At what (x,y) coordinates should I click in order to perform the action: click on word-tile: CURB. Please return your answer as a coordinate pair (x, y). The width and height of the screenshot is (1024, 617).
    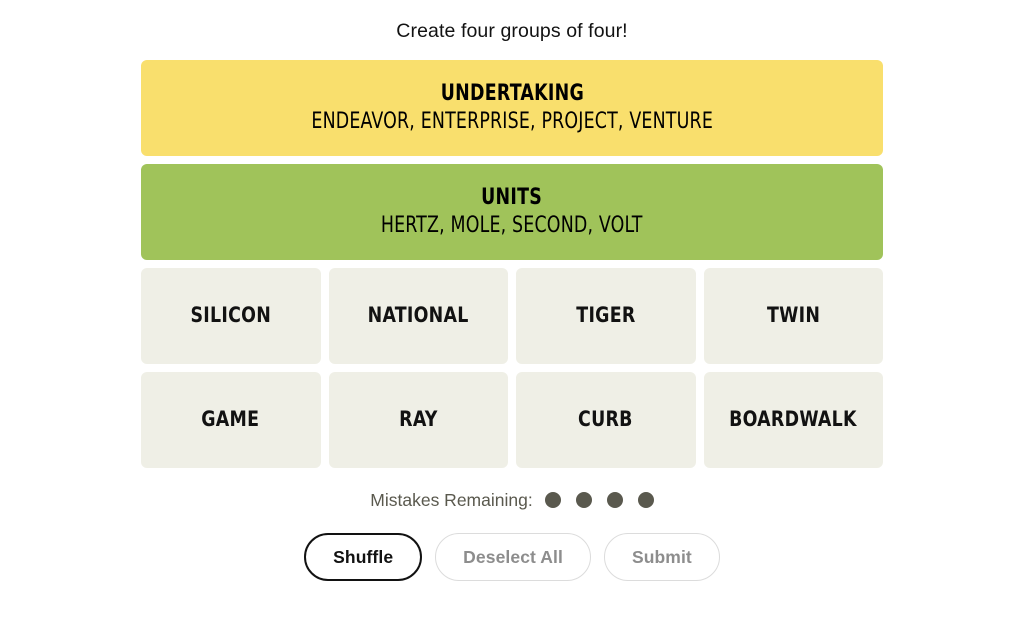
    Looking at the image, I should click on (606, 420).